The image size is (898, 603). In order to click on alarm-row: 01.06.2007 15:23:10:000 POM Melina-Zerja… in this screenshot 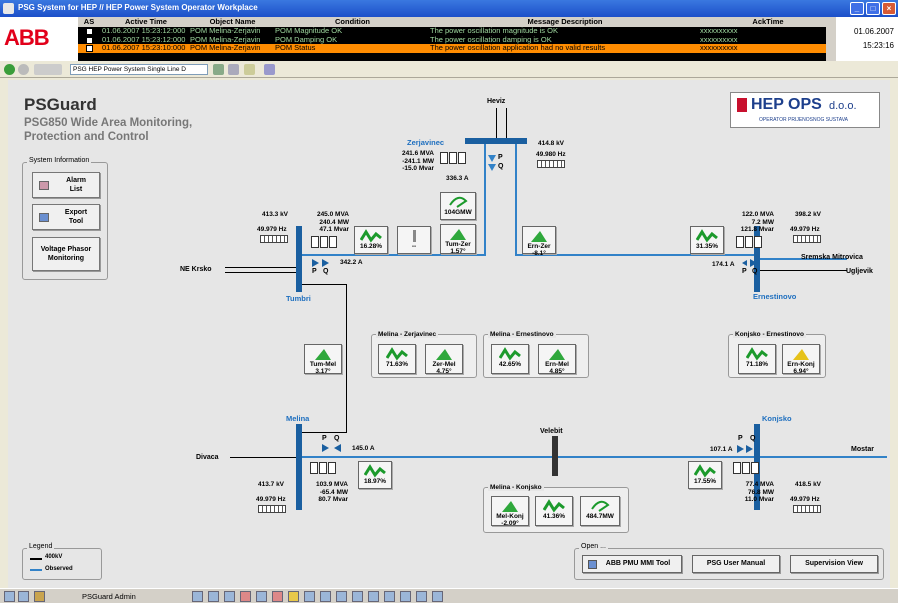, I will do `click(457, 48)`.